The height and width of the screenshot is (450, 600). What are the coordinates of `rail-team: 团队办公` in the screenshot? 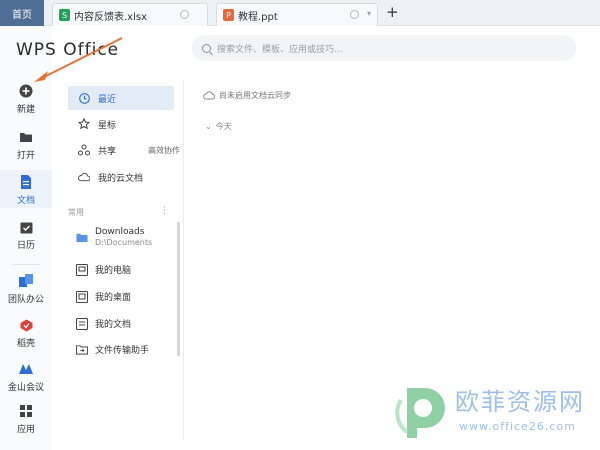 It's located at (26, 290).